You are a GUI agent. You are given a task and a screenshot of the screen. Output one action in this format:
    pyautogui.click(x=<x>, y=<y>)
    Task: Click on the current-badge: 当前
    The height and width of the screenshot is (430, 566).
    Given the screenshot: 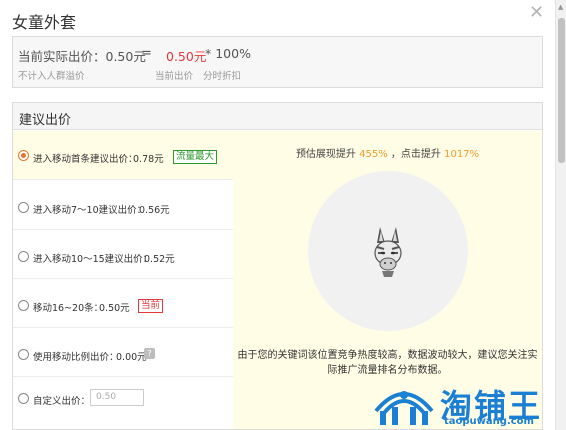 What is the action you would take?
    pyautogui.click(x=151, y=306)
    